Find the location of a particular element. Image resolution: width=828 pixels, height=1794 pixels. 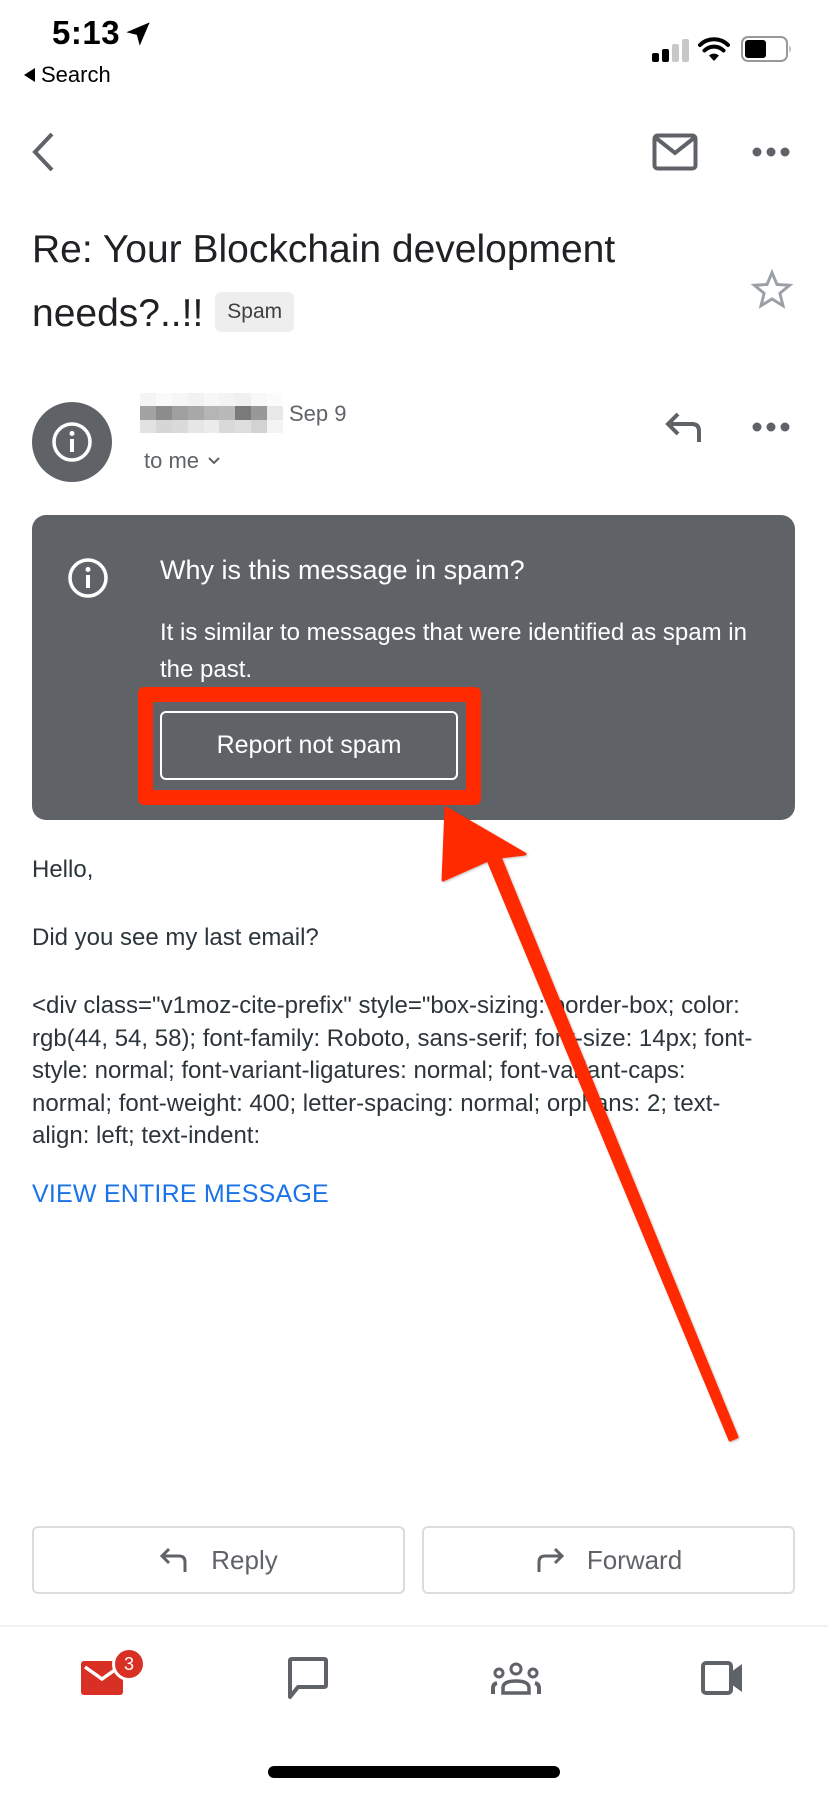

recipient-label: to me is located at coordinates (172, 460).